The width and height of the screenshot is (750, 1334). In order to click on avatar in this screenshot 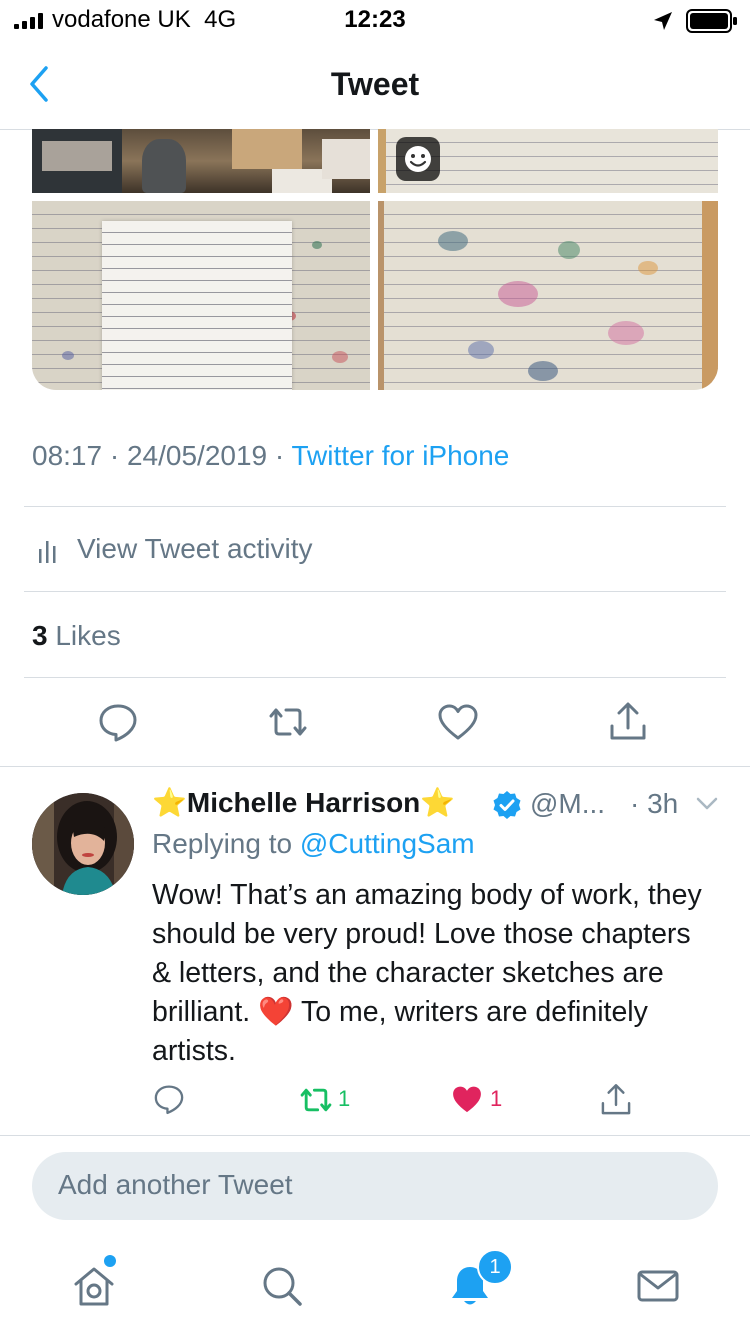, I will do `click(83, 844)`.